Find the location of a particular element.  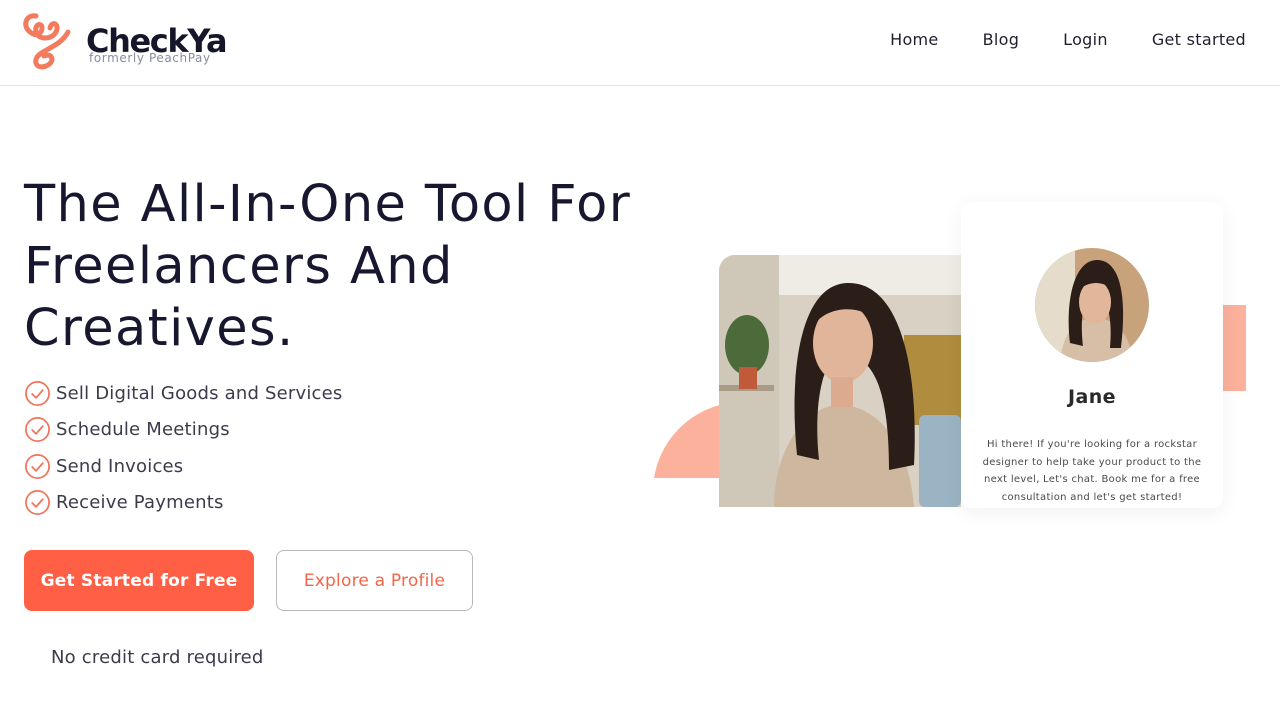

profile-avatar is located at coordinates (1092, 305).